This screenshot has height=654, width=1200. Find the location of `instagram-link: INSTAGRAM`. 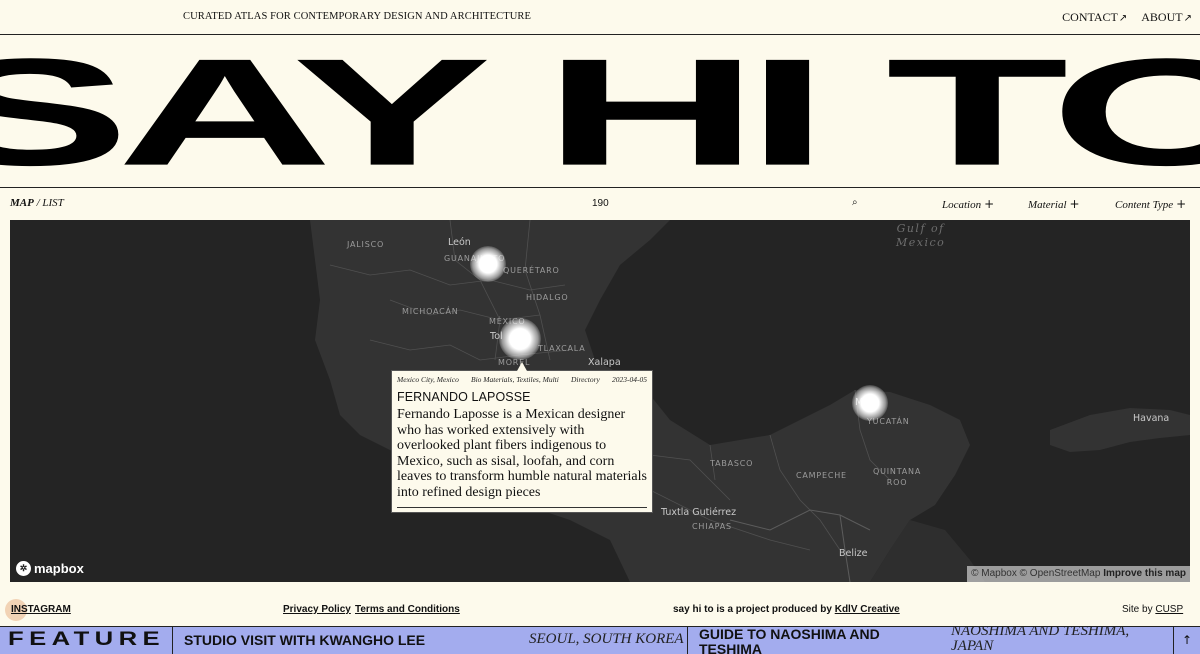

instagram-link: INSTAGRAM is located at coordinates (41, 609).